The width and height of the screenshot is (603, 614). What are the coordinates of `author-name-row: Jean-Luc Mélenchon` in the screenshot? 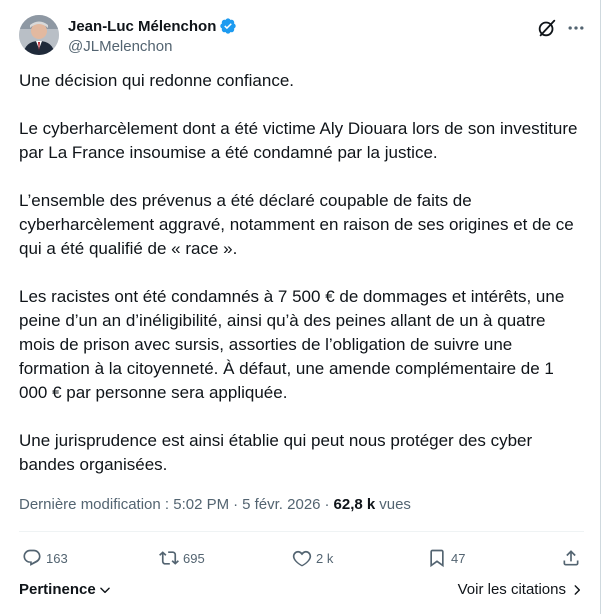 It's located at (152, 26).